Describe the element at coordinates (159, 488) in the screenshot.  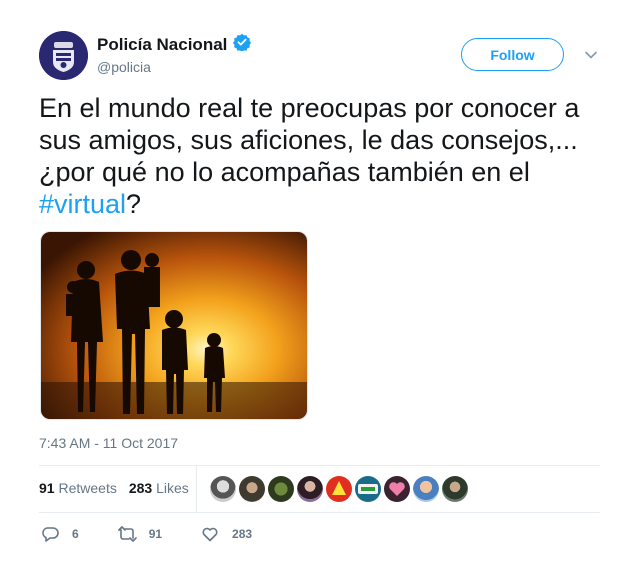
I see `likes-stat: 283 Likes` at that location.